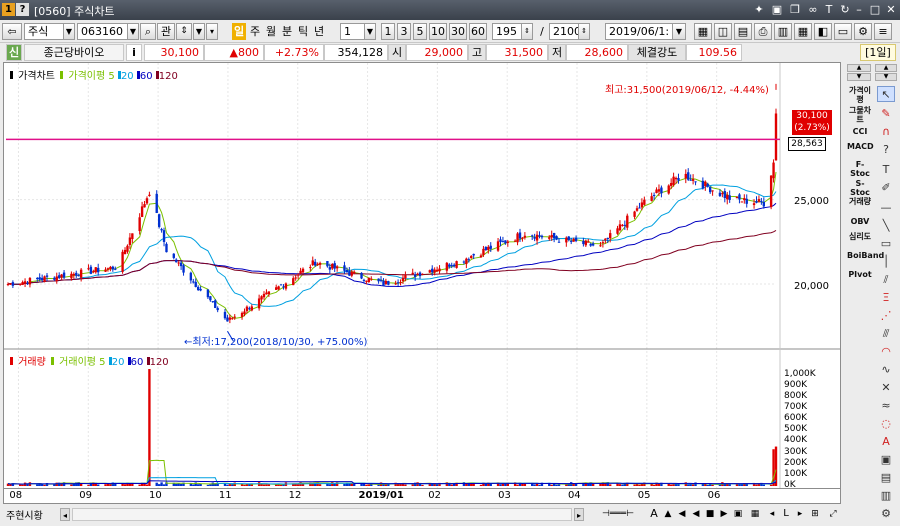  What do you see at coordinates (679, 31) in the screenshot?
I see `calendar-dropdown-icon: ▼` at bounding box center [679, 31].